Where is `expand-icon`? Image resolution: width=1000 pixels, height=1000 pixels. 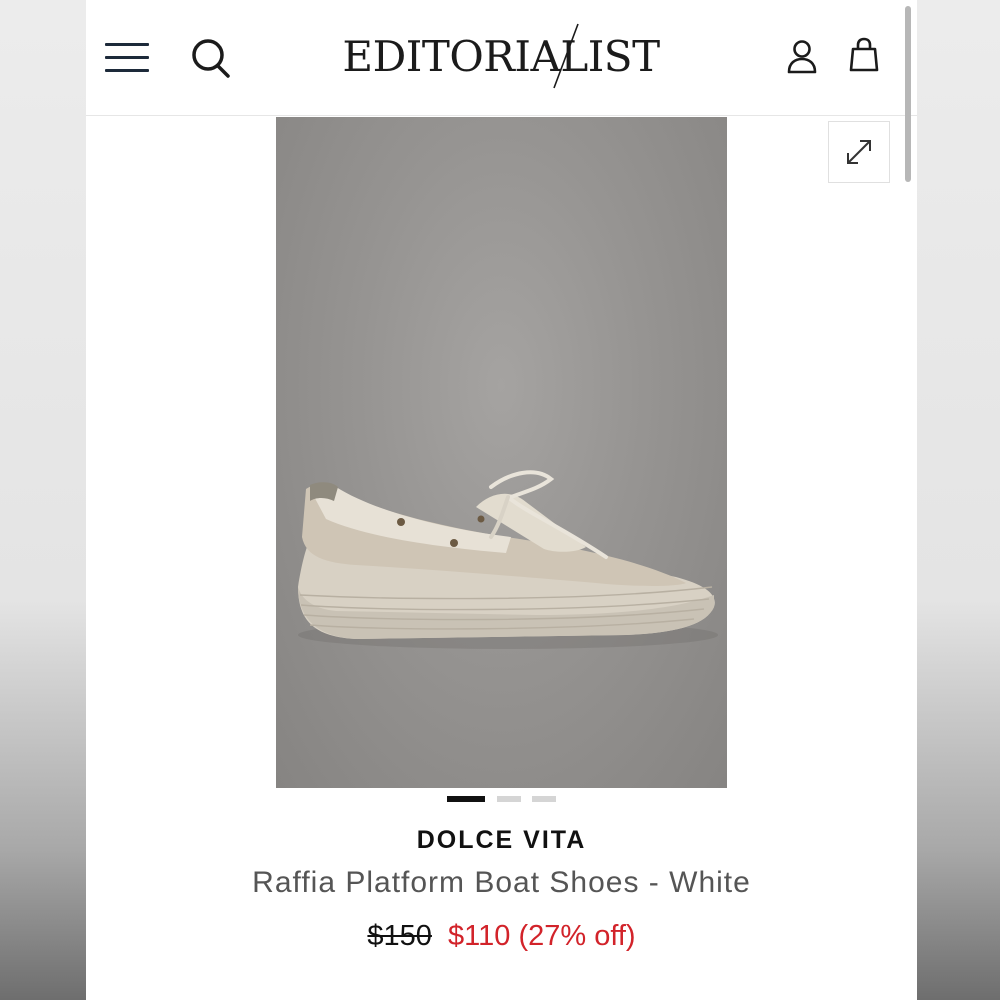 expand-icon is located at coordinates (859, 152).